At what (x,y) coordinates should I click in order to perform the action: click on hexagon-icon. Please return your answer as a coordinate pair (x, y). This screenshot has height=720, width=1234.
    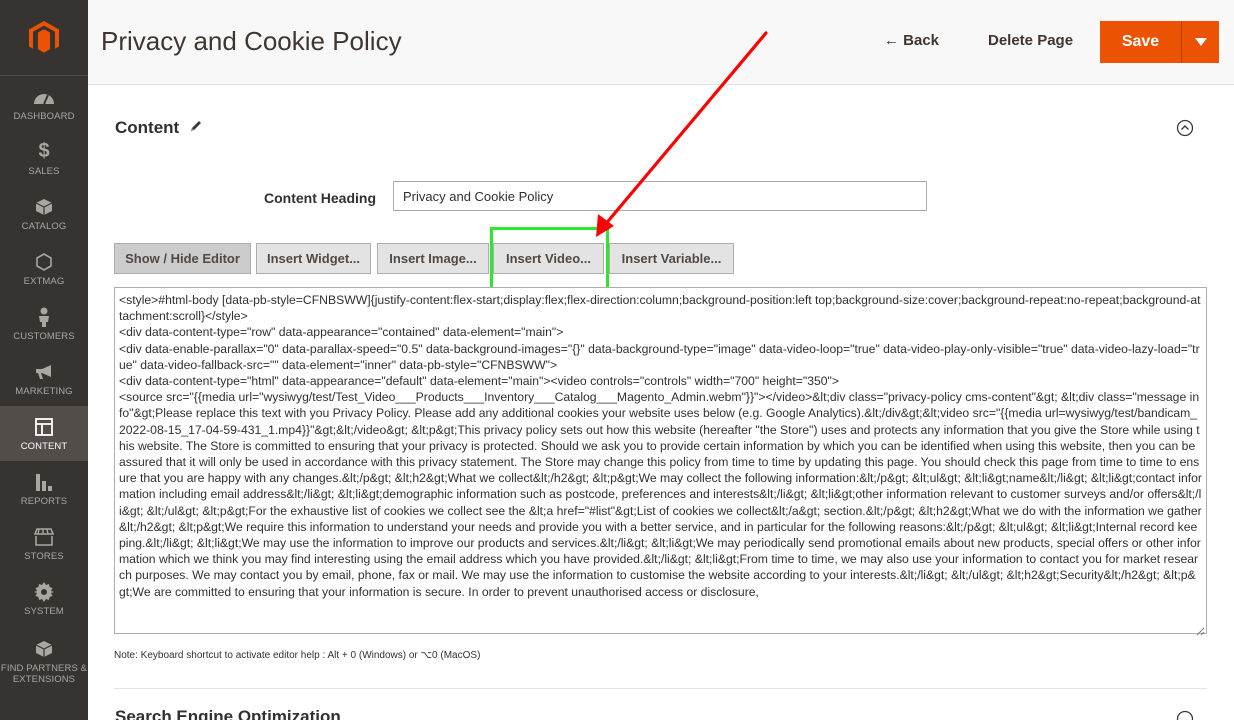
    Looking at the image, I should click on (44, 262).